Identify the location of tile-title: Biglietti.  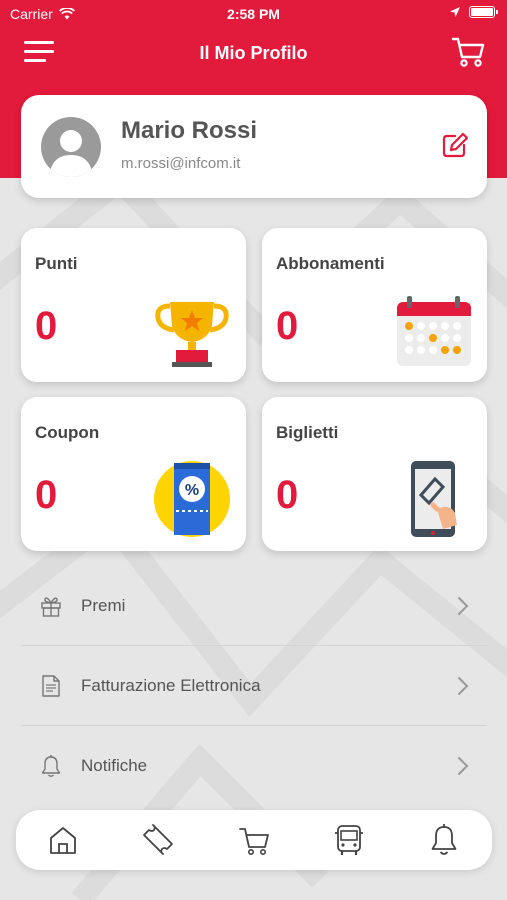
(307, 432).